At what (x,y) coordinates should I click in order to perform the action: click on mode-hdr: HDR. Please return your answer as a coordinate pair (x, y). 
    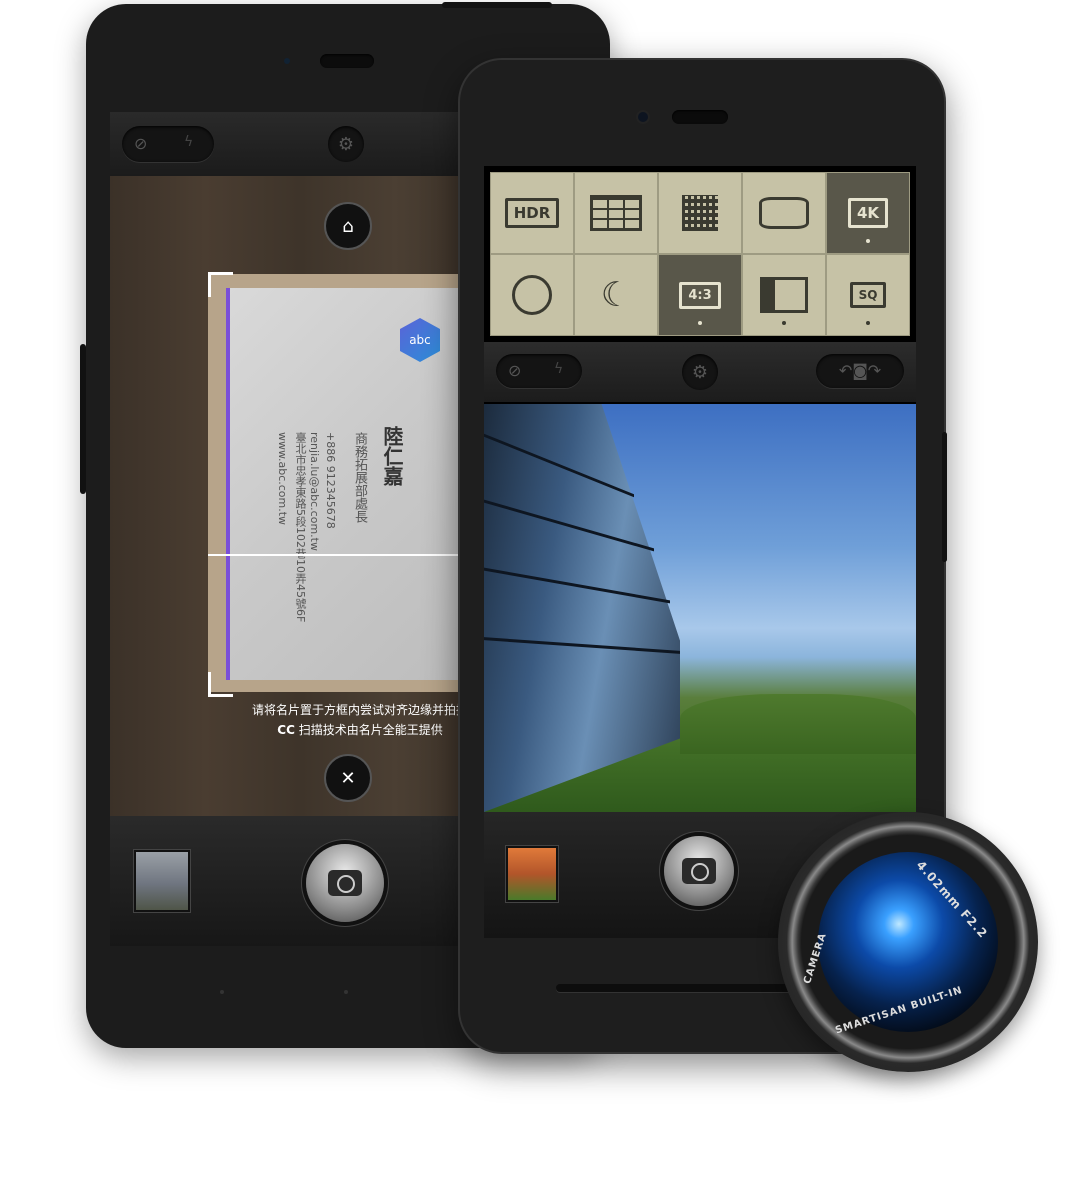
    Looking at the image, I should click on (532, 213).